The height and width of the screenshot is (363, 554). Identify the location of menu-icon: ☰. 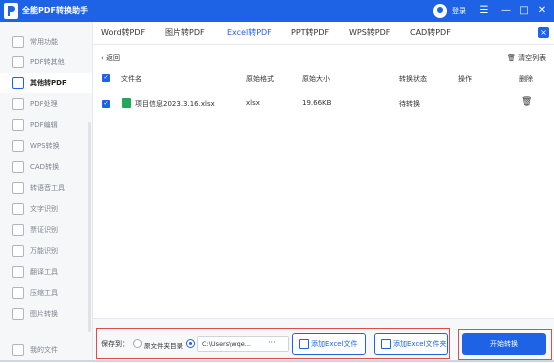
(484, 11).